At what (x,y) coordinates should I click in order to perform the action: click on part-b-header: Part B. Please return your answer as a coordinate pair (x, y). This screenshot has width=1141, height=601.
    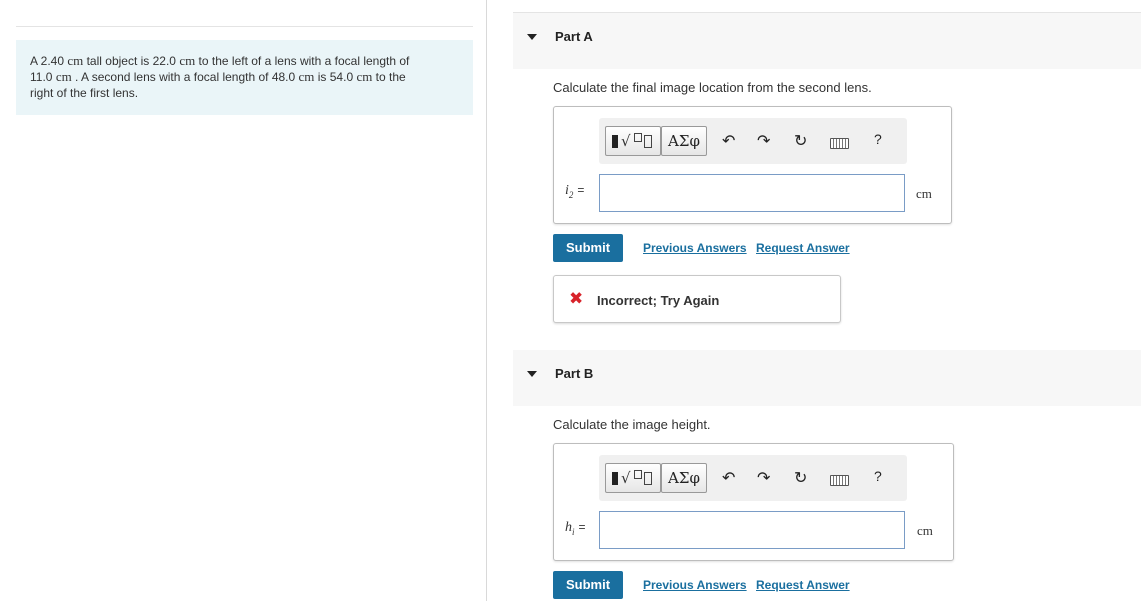
    Looking at the image, I should click on (827, 378).